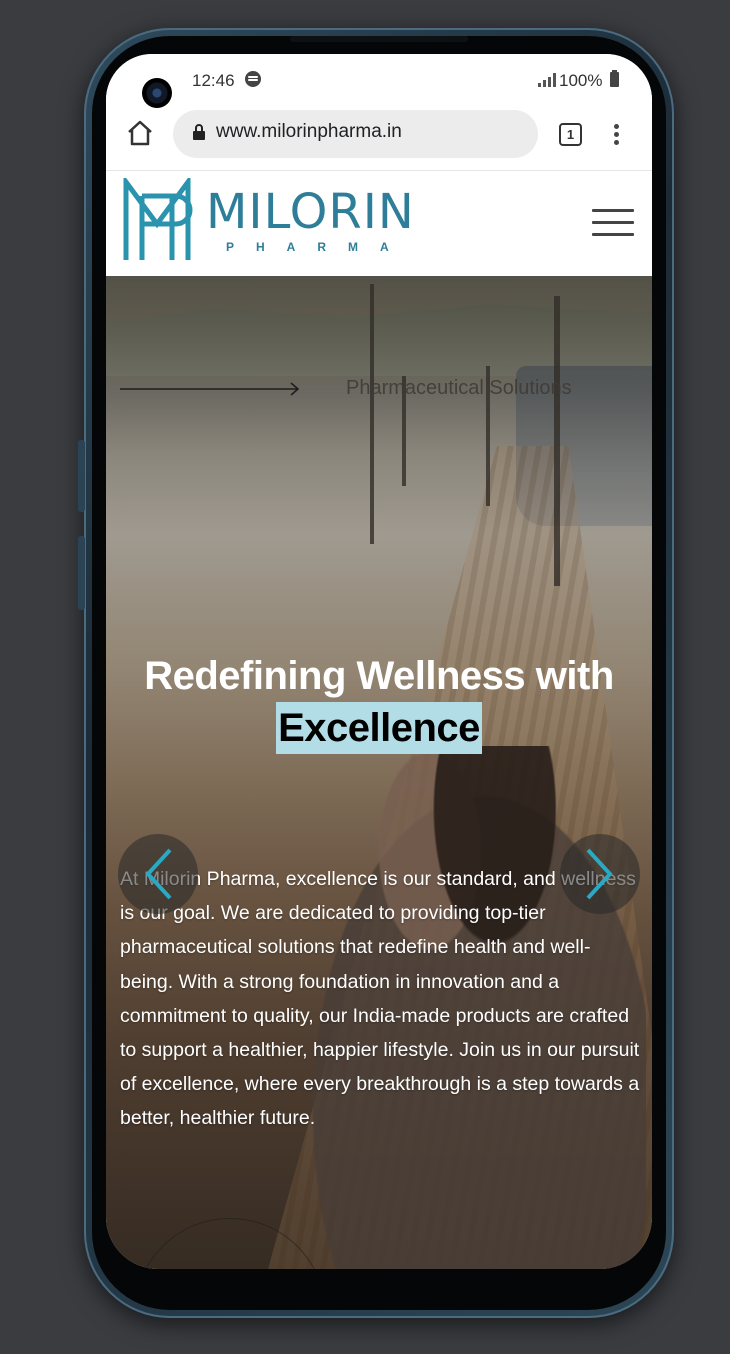  I want to click on lock-icon, so click(199, 132).